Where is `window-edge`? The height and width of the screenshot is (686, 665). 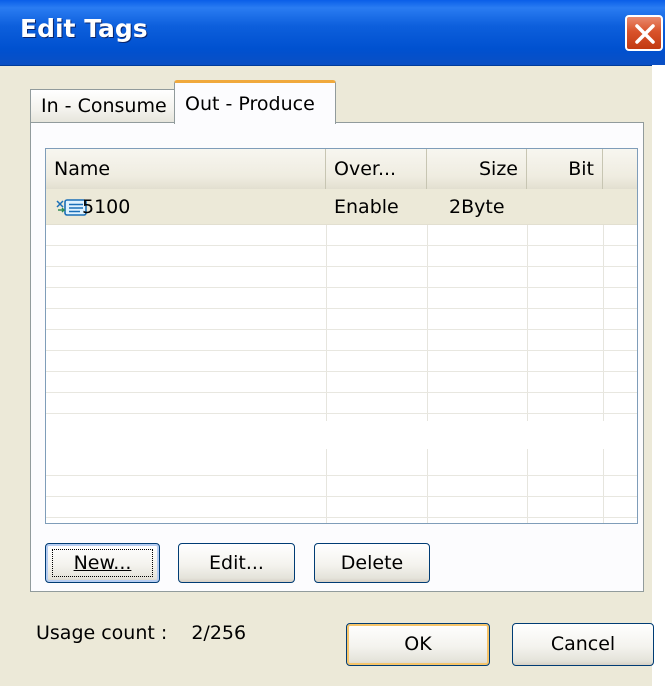 window-edge is located at coordinates (658, 375).